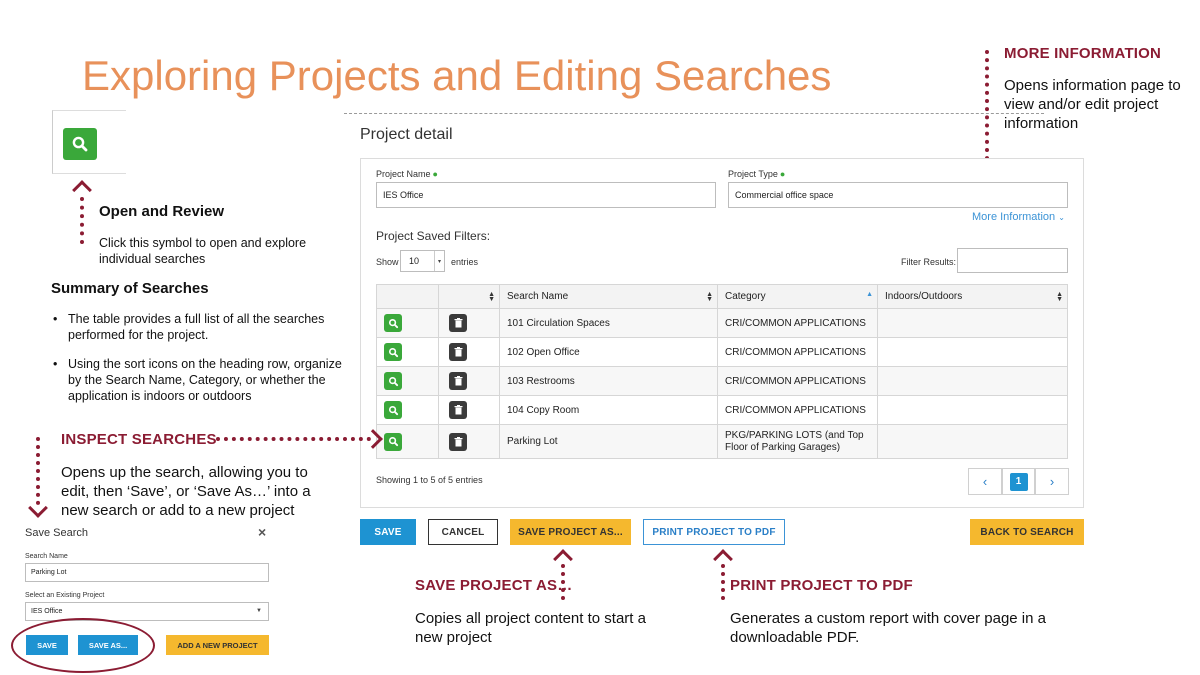 This screenshot has height=675, width=1200. What do you see at coordinates (259, 611) in the screenshot?
I see `caret-down-icon: ▼` at bounding box center [259, 611].